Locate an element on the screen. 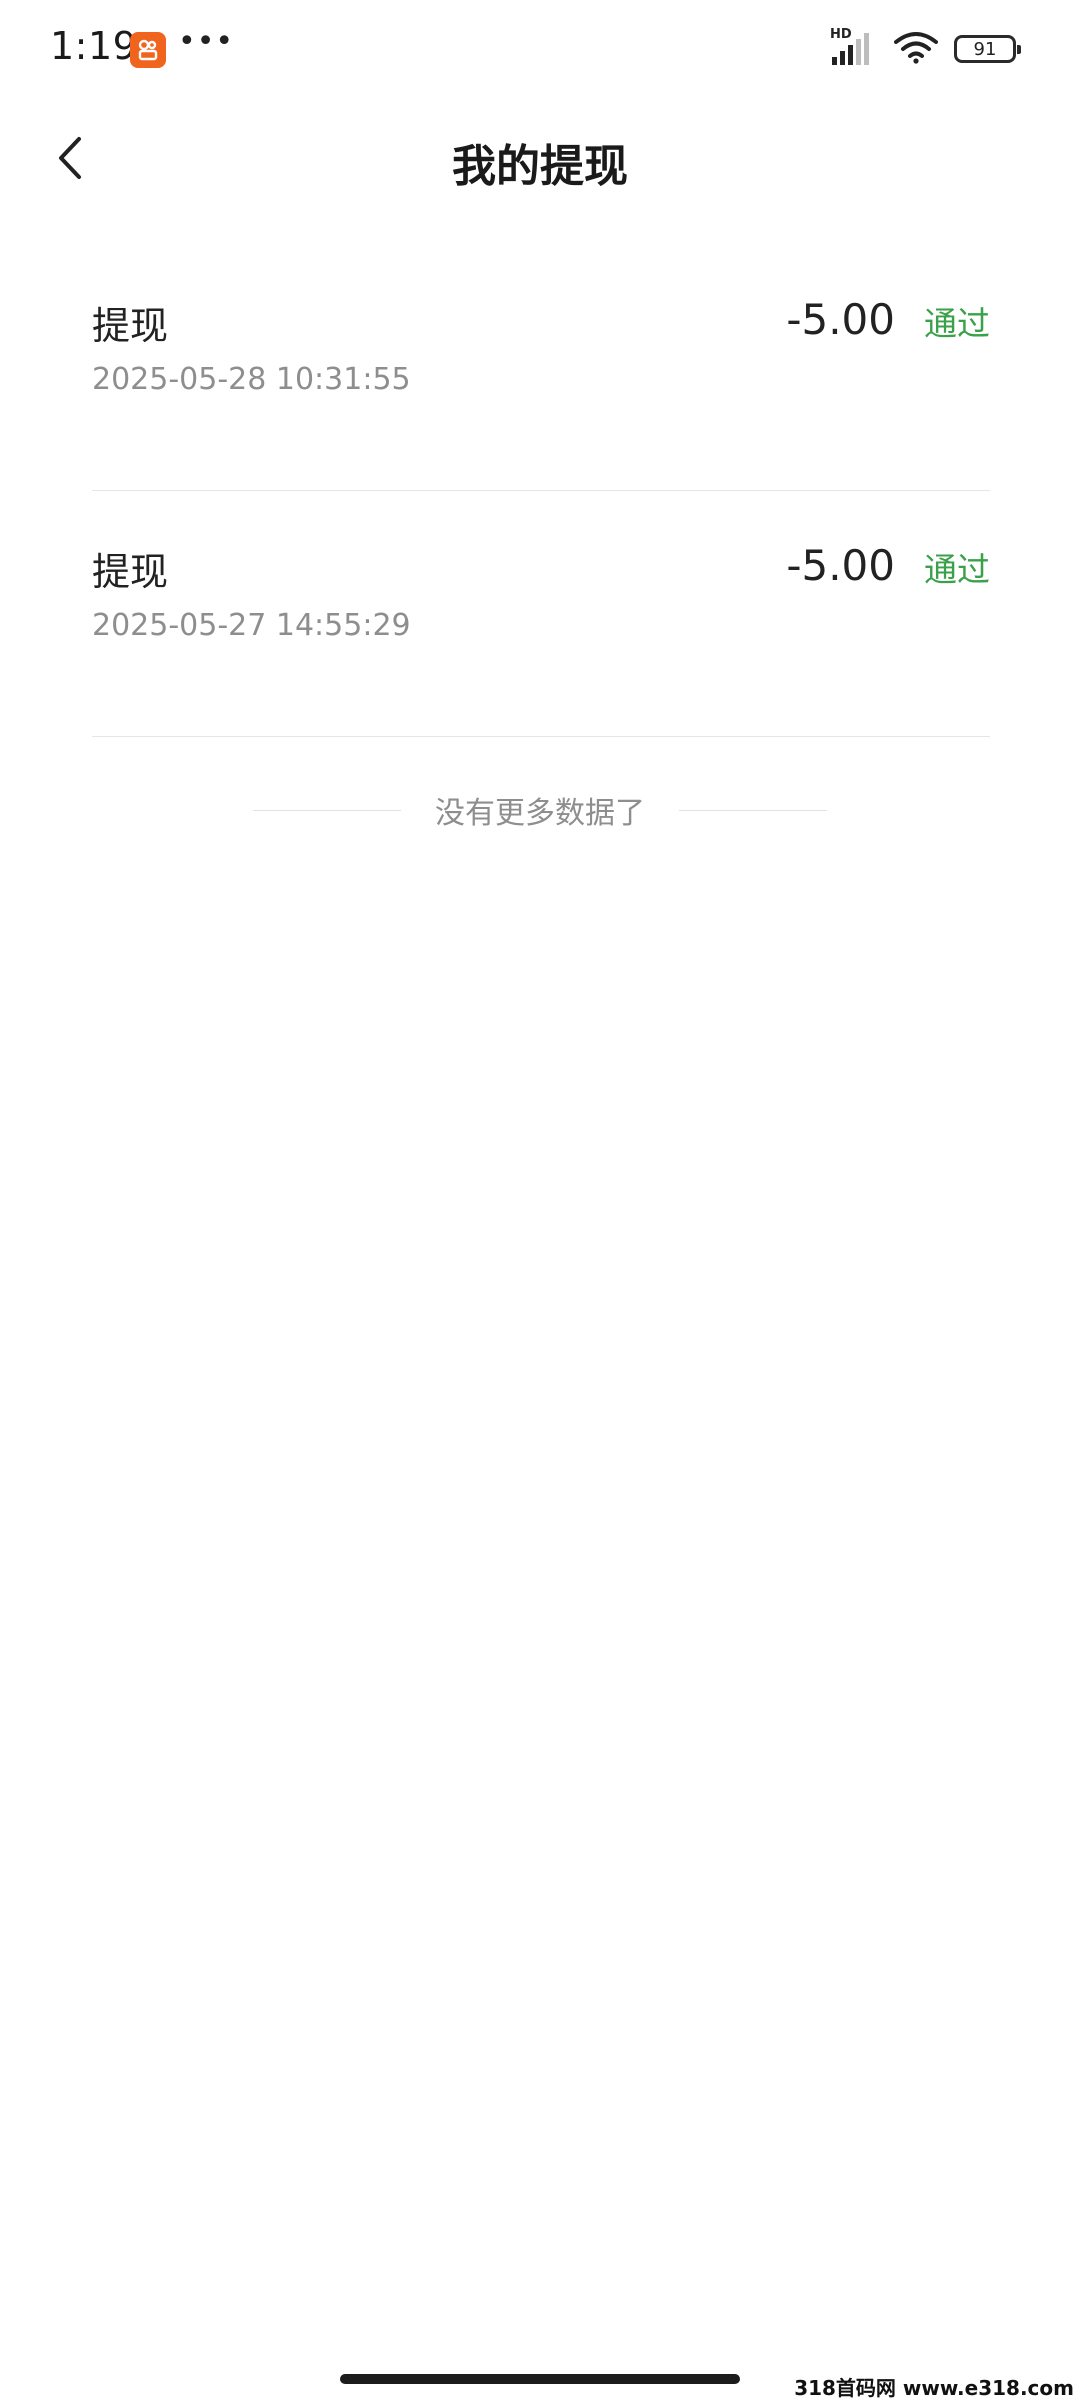 The width and height of the screenshot is (1080, 2401). record-time: 2025-05-28 10:31:55 is located at coordinates (251, 379).